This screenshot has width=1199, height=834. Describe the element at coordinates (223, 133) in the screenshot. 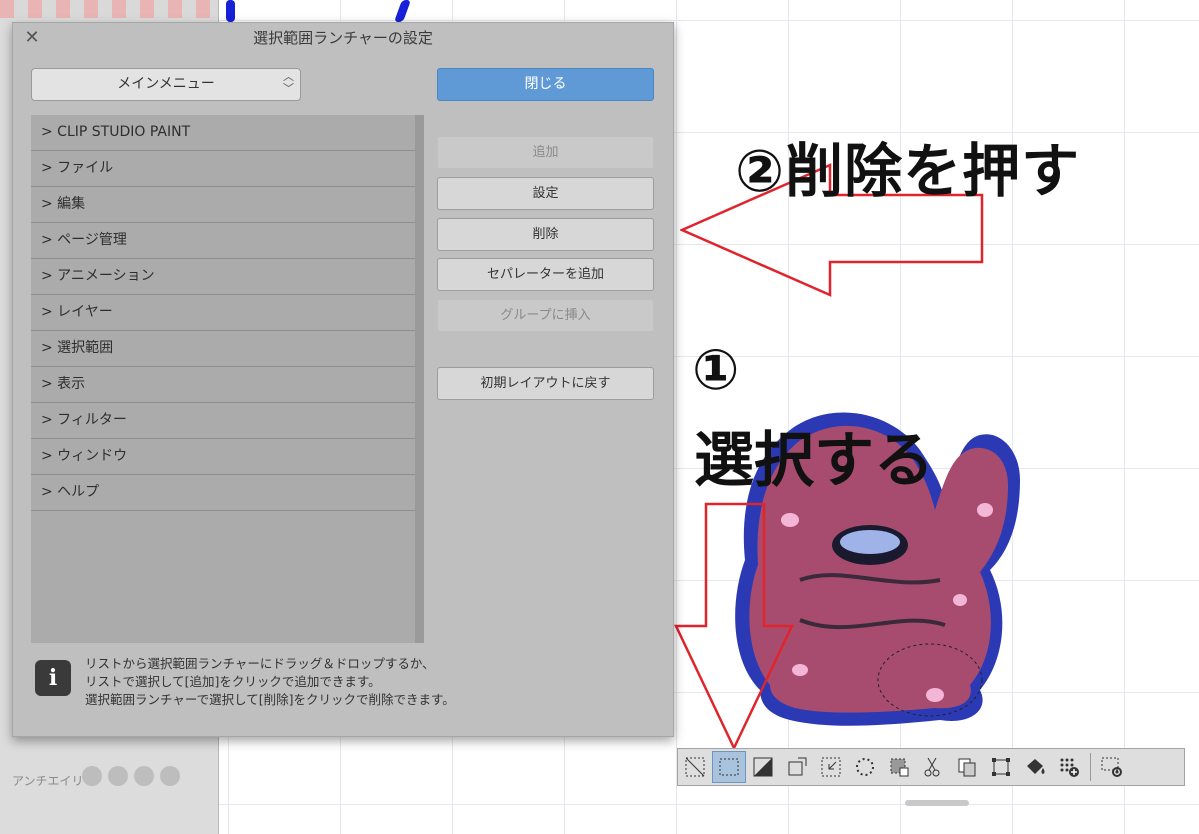

I see `tree-item: > CLIP STUDIO PAINT` at that location.